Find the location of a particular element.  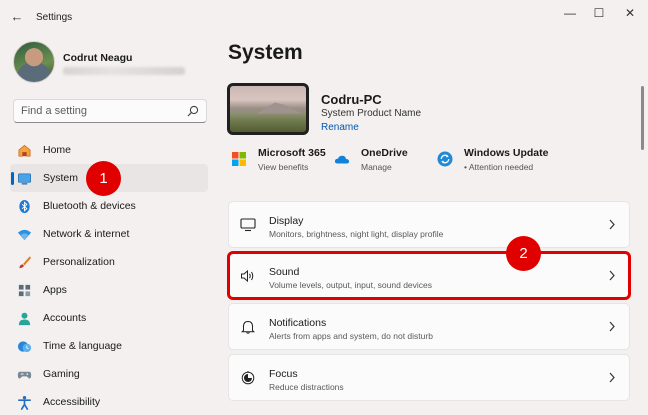

sidebar-item-apps: Apps is located at coordinates (109, 290).